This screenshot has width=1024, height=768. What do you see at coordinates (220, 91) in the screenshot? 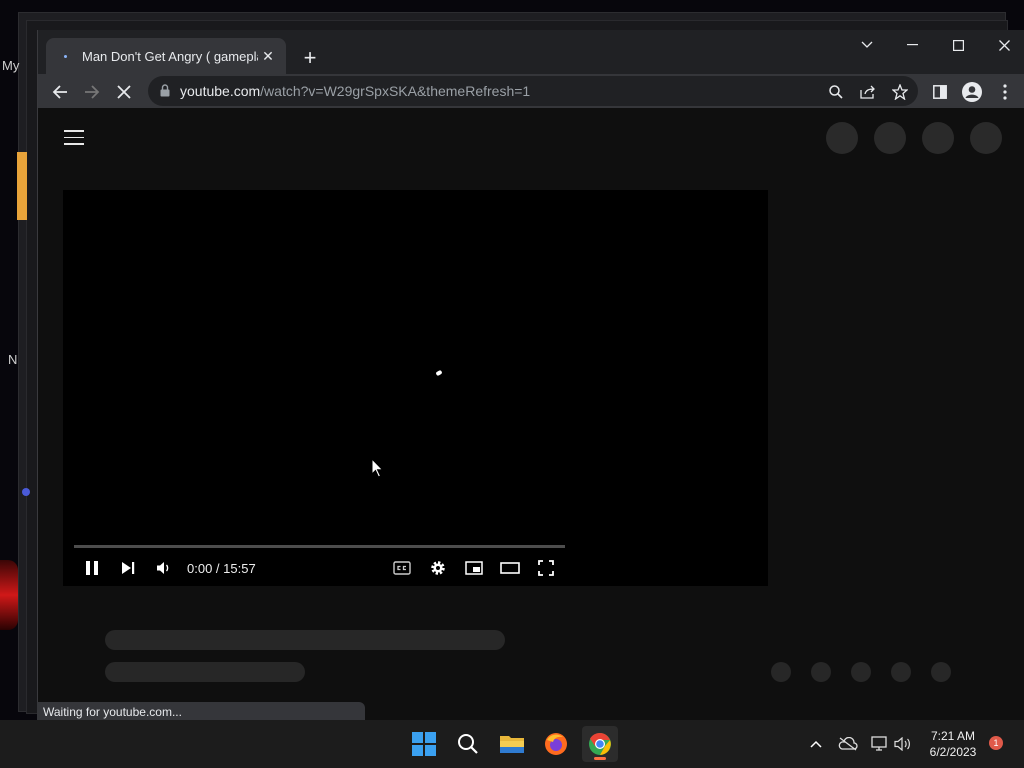
I see `url-domain: youtube.com` at bounding box center [220, 91].